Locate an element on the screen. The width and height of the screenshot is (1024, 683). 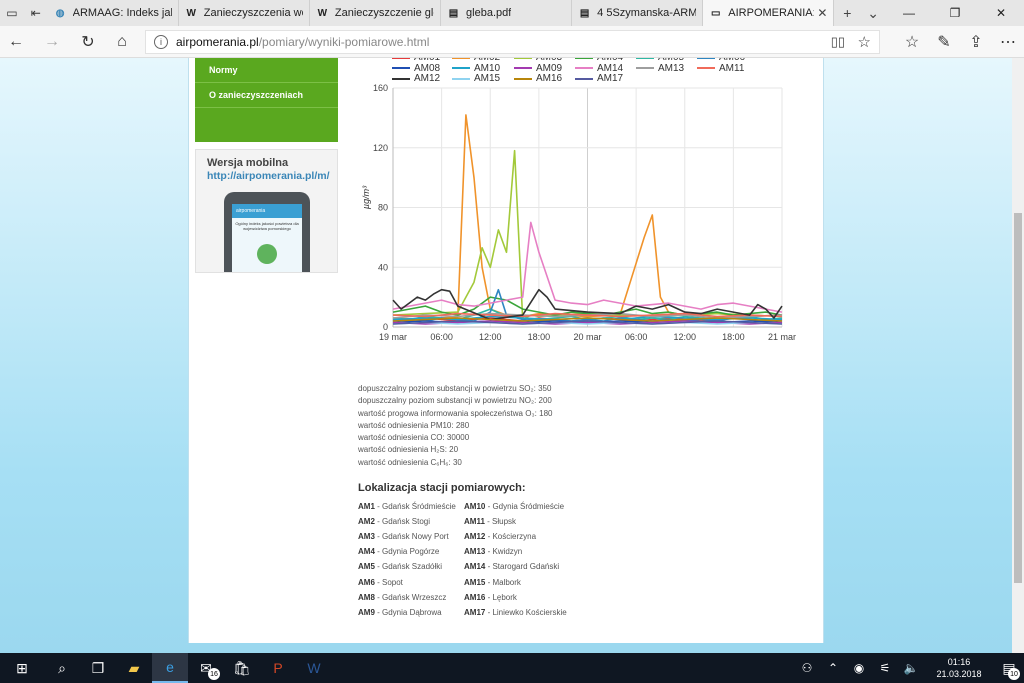
forward-icon: → is located at coordinates (52, 42).